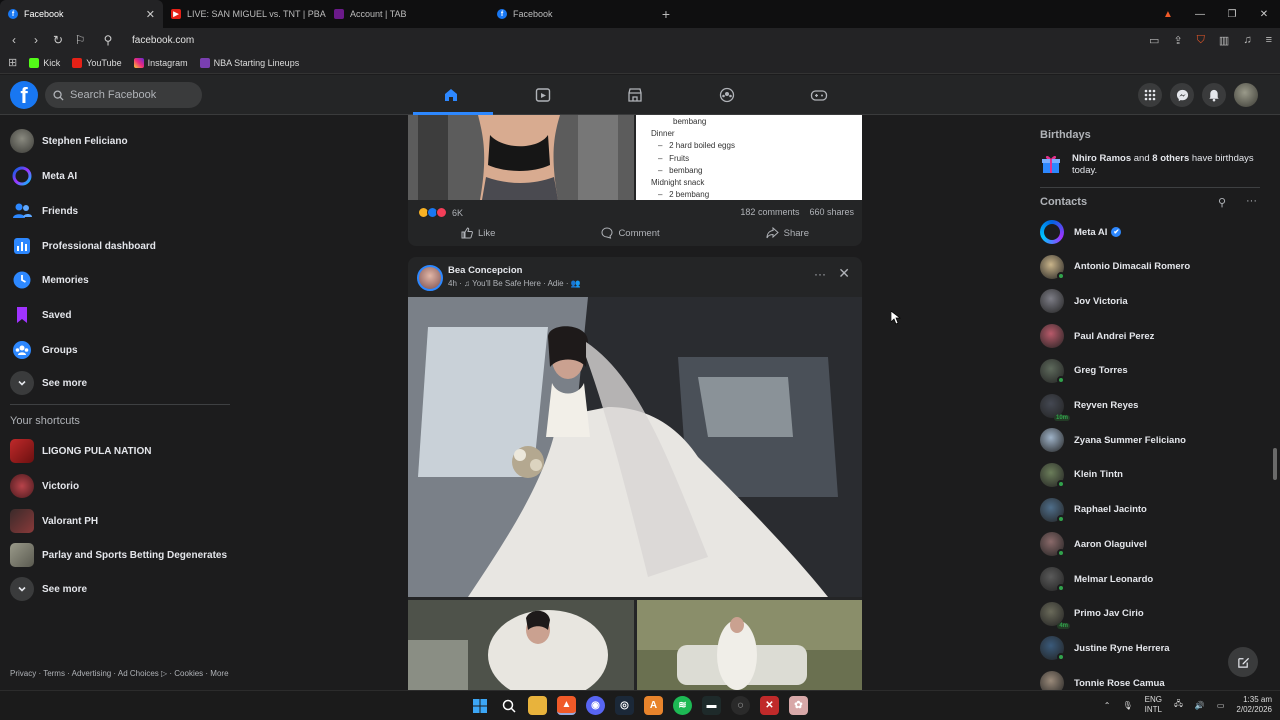 The image size is (1280, 720). What do you see at coordinates (769, 705) in the screenshot?
I see `riot-client-icon: ✕` at bounding box center [769, 705].